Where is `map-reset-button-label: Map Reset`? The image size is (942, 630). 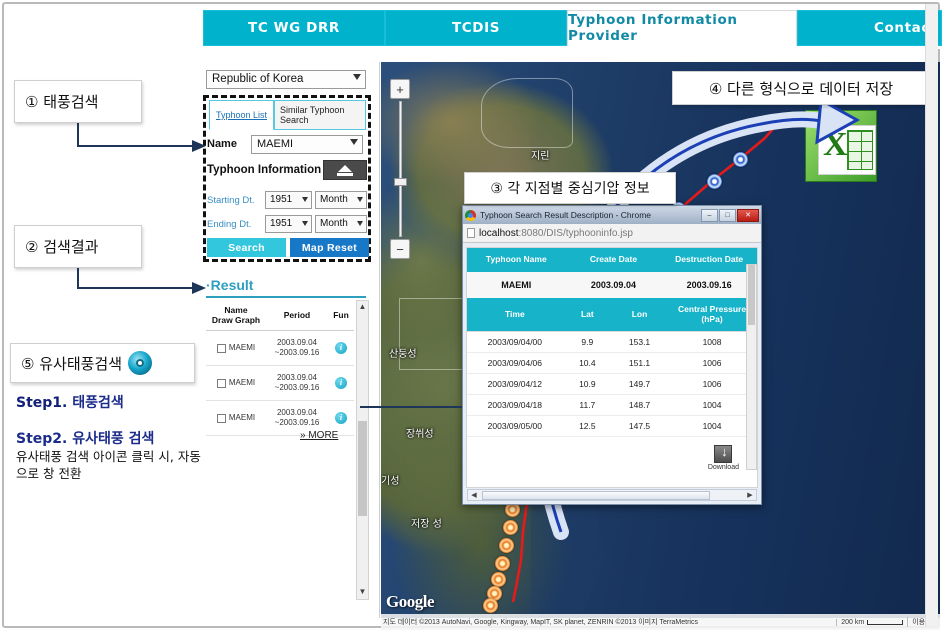
map-reset-button-label: Map Reset is located at coordinates (329, 247).